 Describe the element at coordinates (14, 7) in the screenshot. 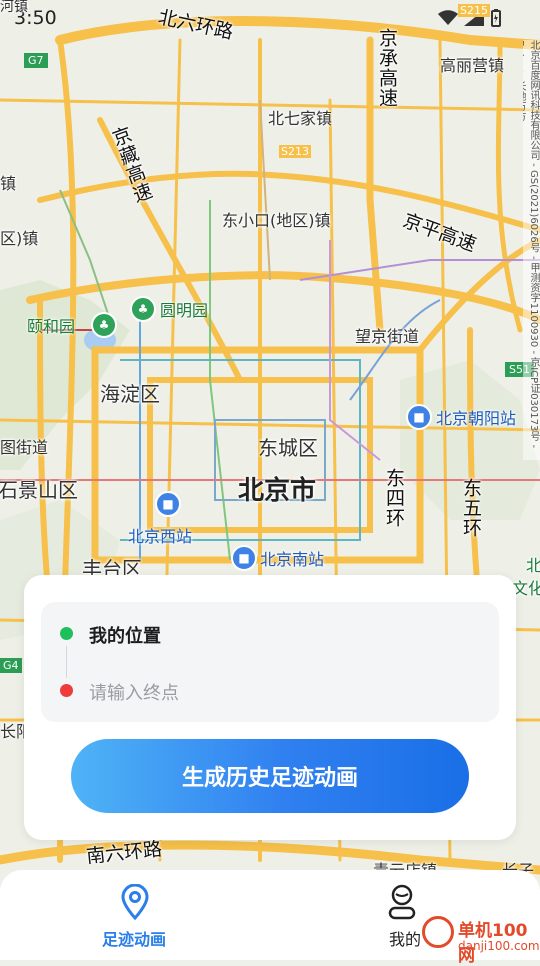

I see `place-partial-top-left: 河镇` at that location.